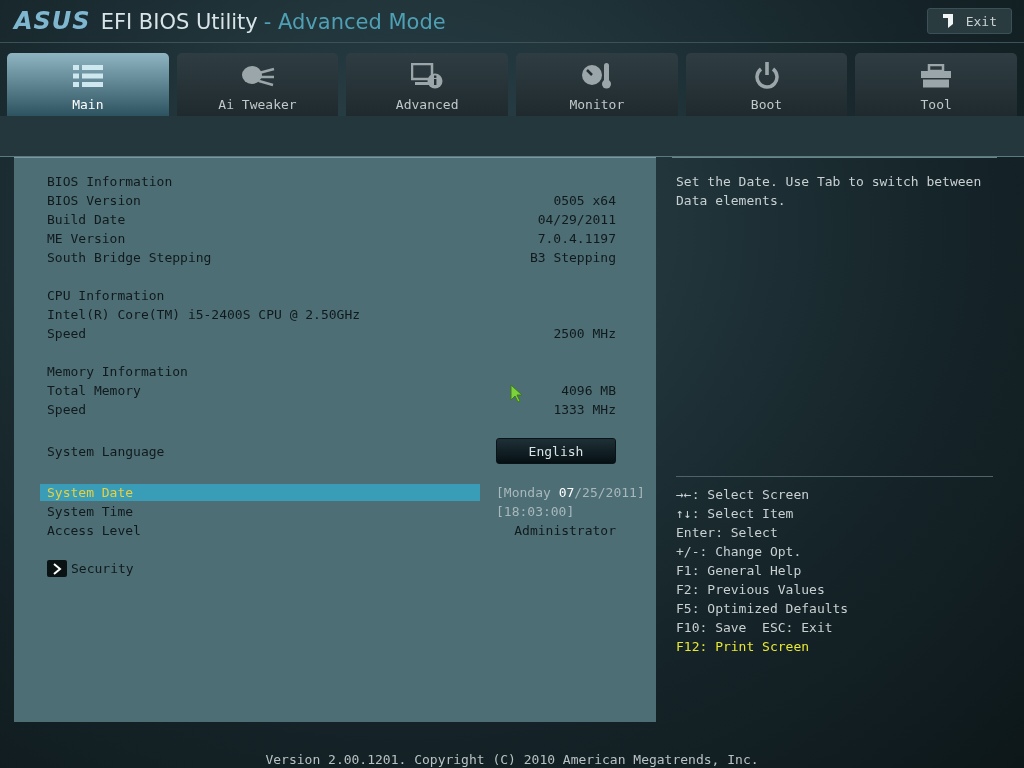 This screenshot has height=768, width=1024. Describe the element at coordinates (572, 257) in the screenshot. I see `setting-value: B3 Stepping` at that location.